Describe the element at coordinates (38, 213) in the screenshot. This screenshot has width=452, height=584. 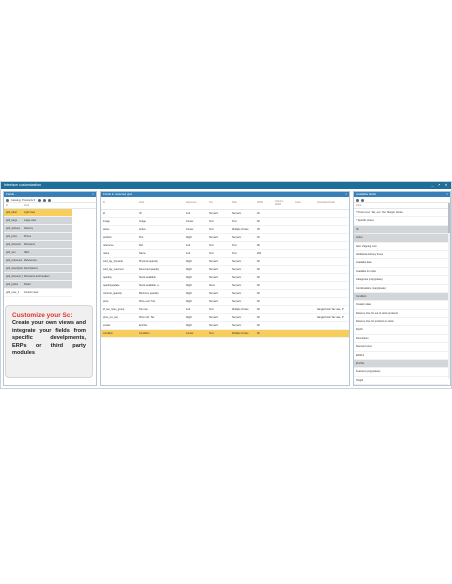
I see `table-row: grid_label Light view` at that location.